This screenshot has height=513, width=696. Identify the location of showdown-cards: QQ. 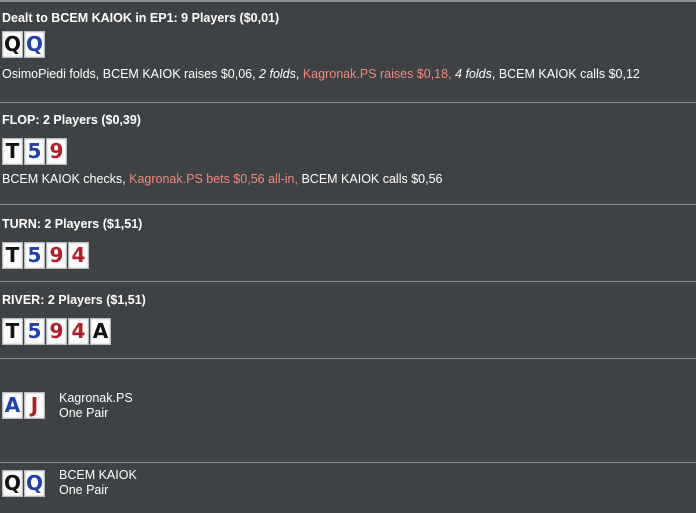
(23, 483).